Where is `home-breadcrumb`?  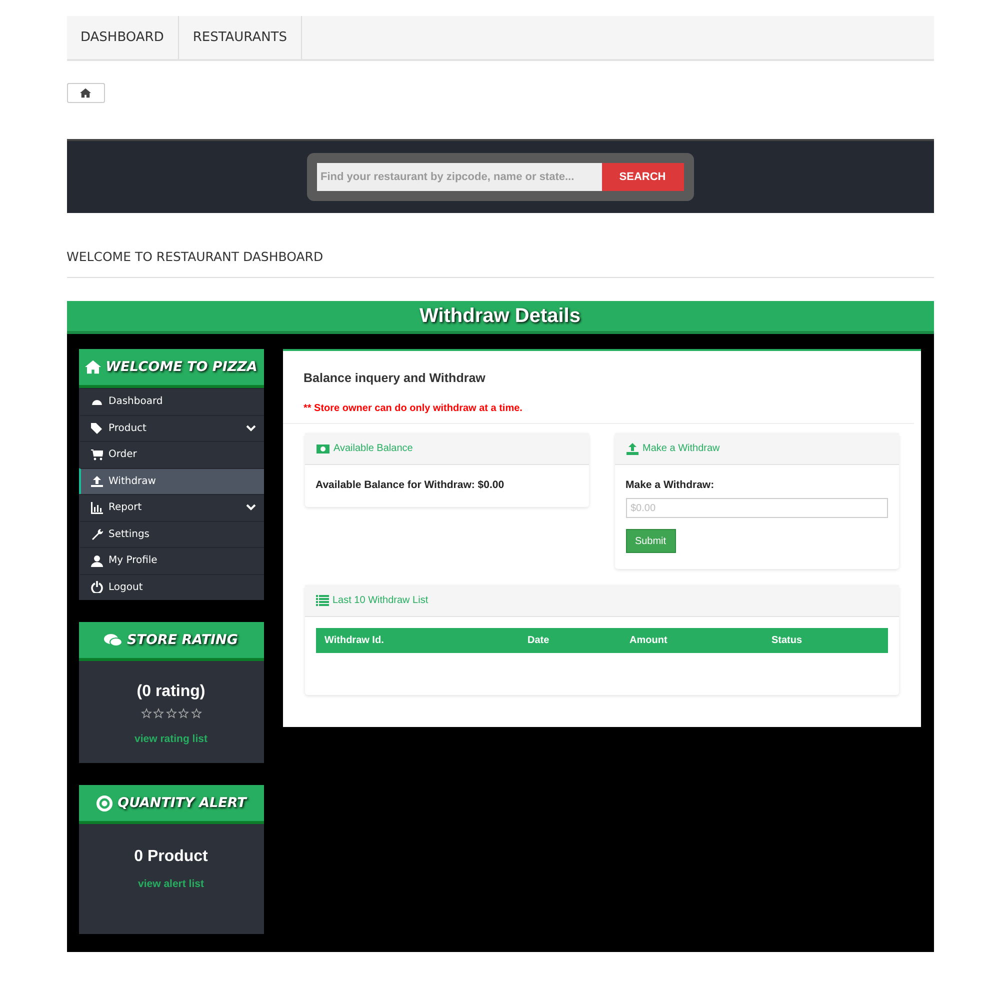
home-breadcrumb is located at coordinates (85, 93).